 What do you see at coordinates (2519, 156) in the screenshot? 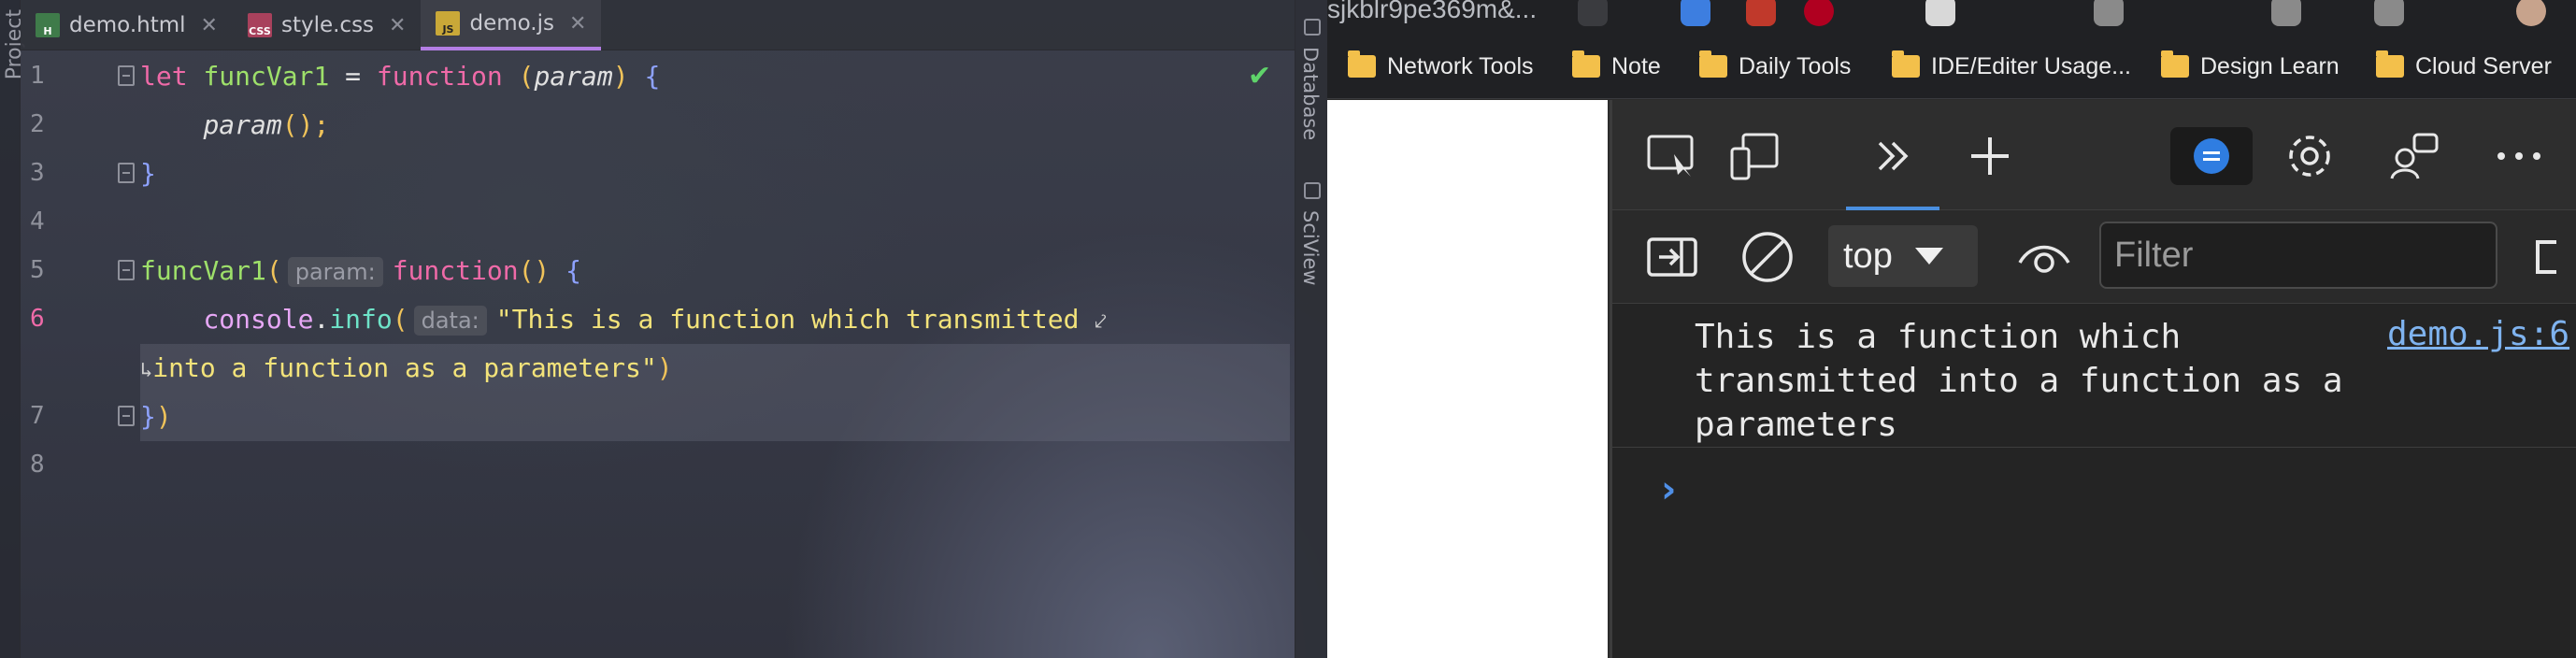
I see `more-options-icon` at bounding box center [2519, 156].